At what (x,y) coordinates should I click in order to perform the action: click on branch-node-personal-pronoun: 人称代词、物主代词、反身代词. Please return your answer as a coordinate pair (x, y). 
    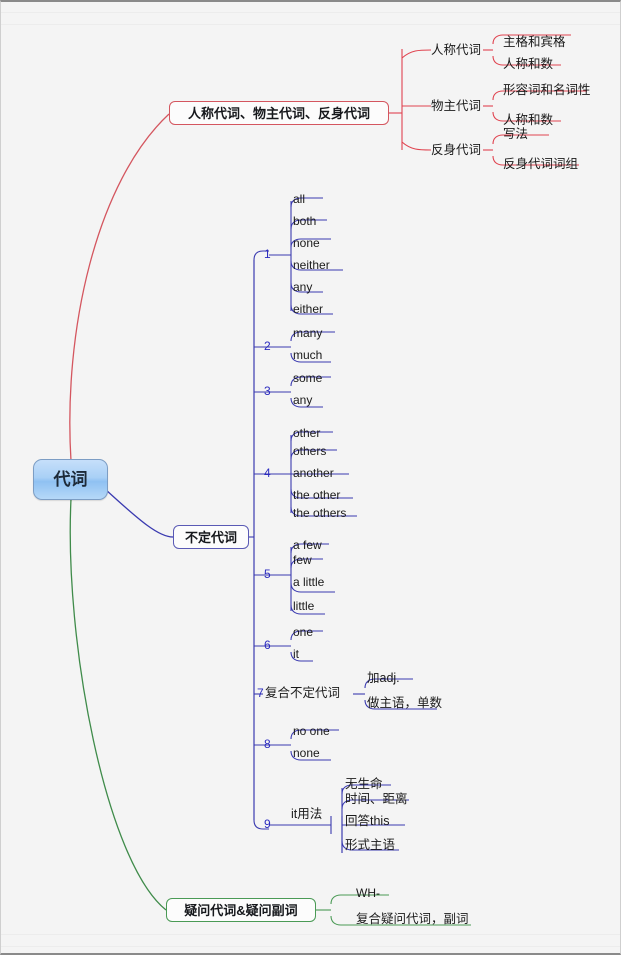
    Looking at the image, I should click on (279, 113).